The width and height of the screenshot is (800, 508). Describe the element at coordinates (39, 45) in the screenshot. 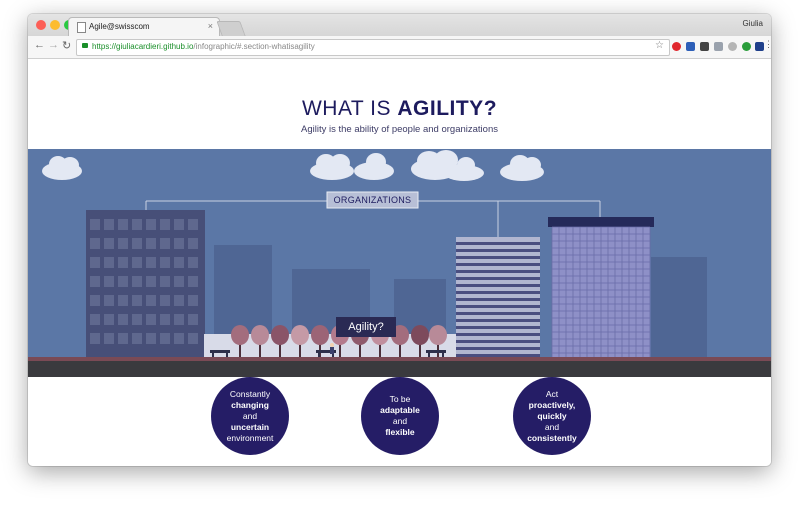

I see `back-arrow-icon: ←` at that location.